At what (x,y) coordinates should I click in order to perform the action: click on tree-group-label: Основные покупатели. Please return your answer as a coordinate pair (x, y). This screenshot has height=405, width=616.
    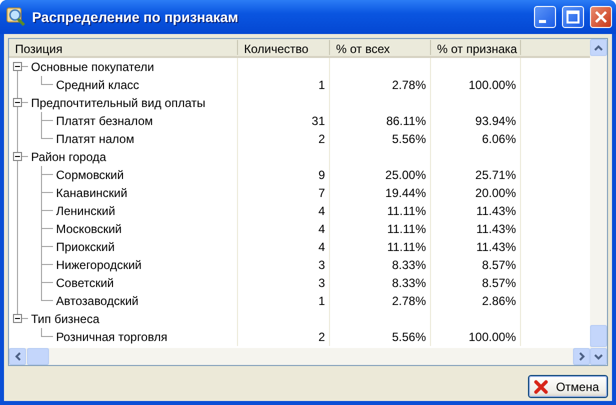
    Looking at the image, I should click on (92, 67).